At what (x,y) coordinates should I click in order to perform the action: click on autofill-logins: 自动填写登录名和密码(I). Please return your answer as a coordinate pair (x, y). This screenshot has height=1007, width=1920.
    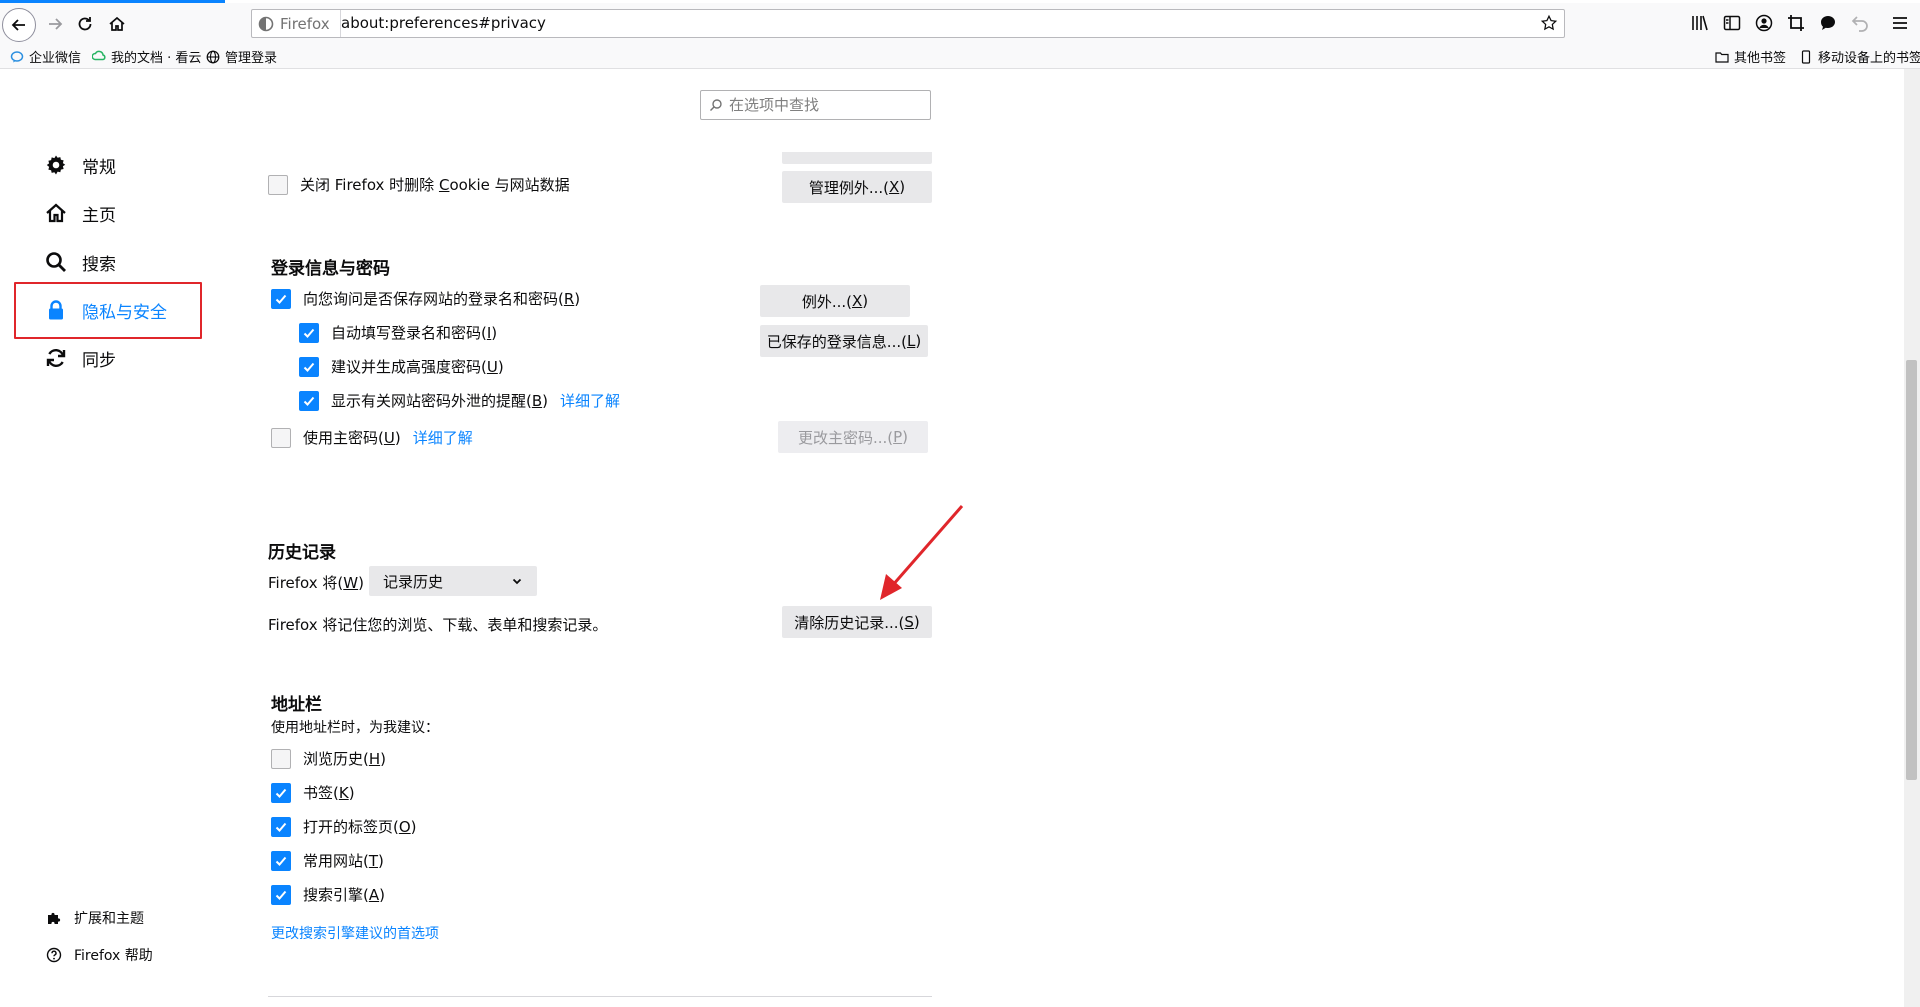
    Looking at the image, I should click on (398, 332).